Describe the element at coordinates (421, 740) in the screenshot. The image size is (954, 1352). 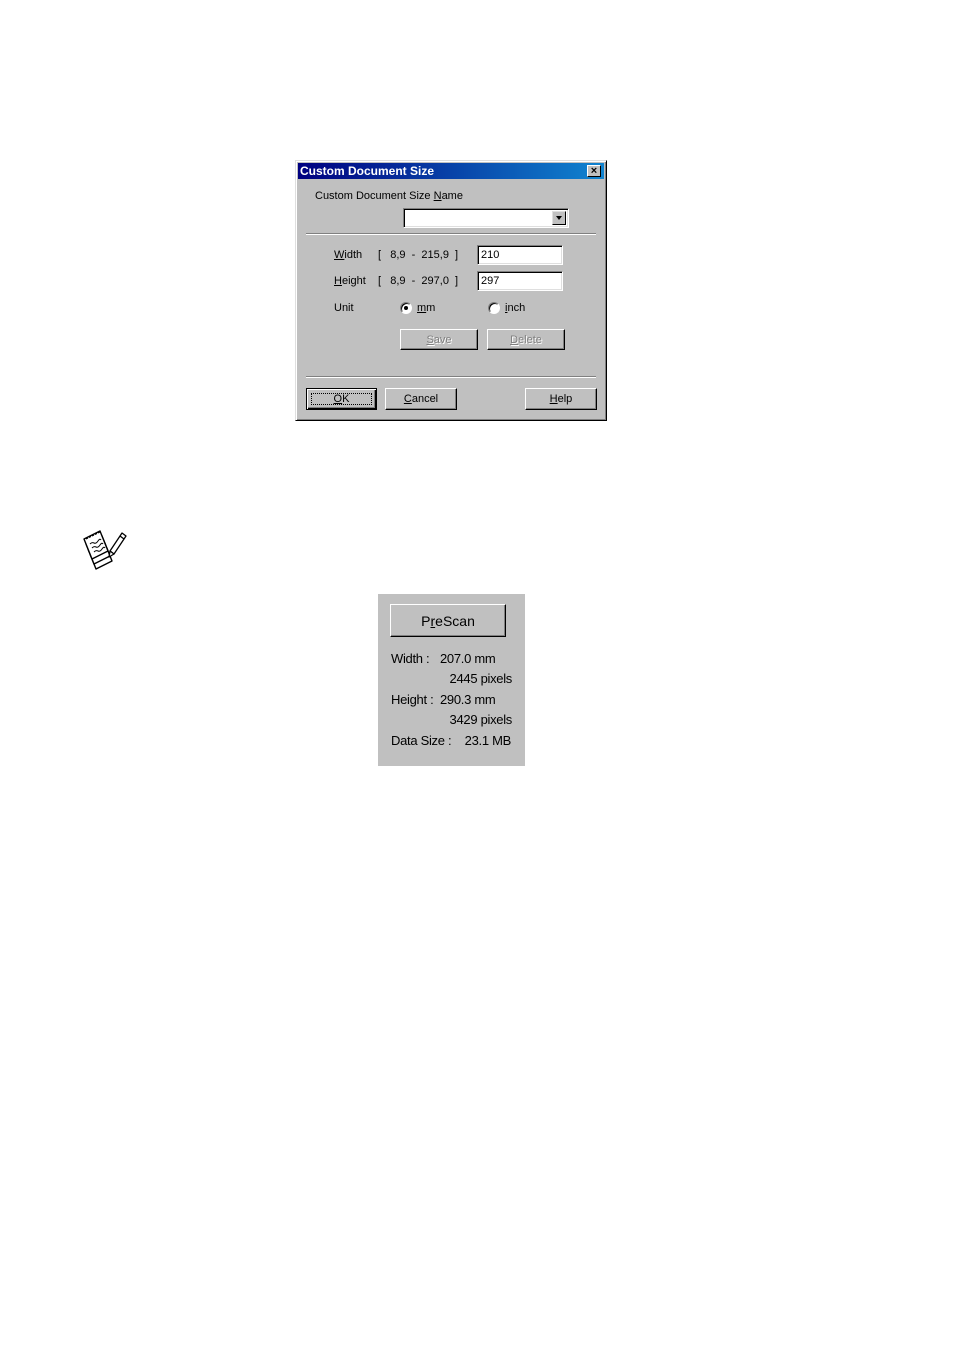
I see `scan-data-size-label: Data Size :` at that location.